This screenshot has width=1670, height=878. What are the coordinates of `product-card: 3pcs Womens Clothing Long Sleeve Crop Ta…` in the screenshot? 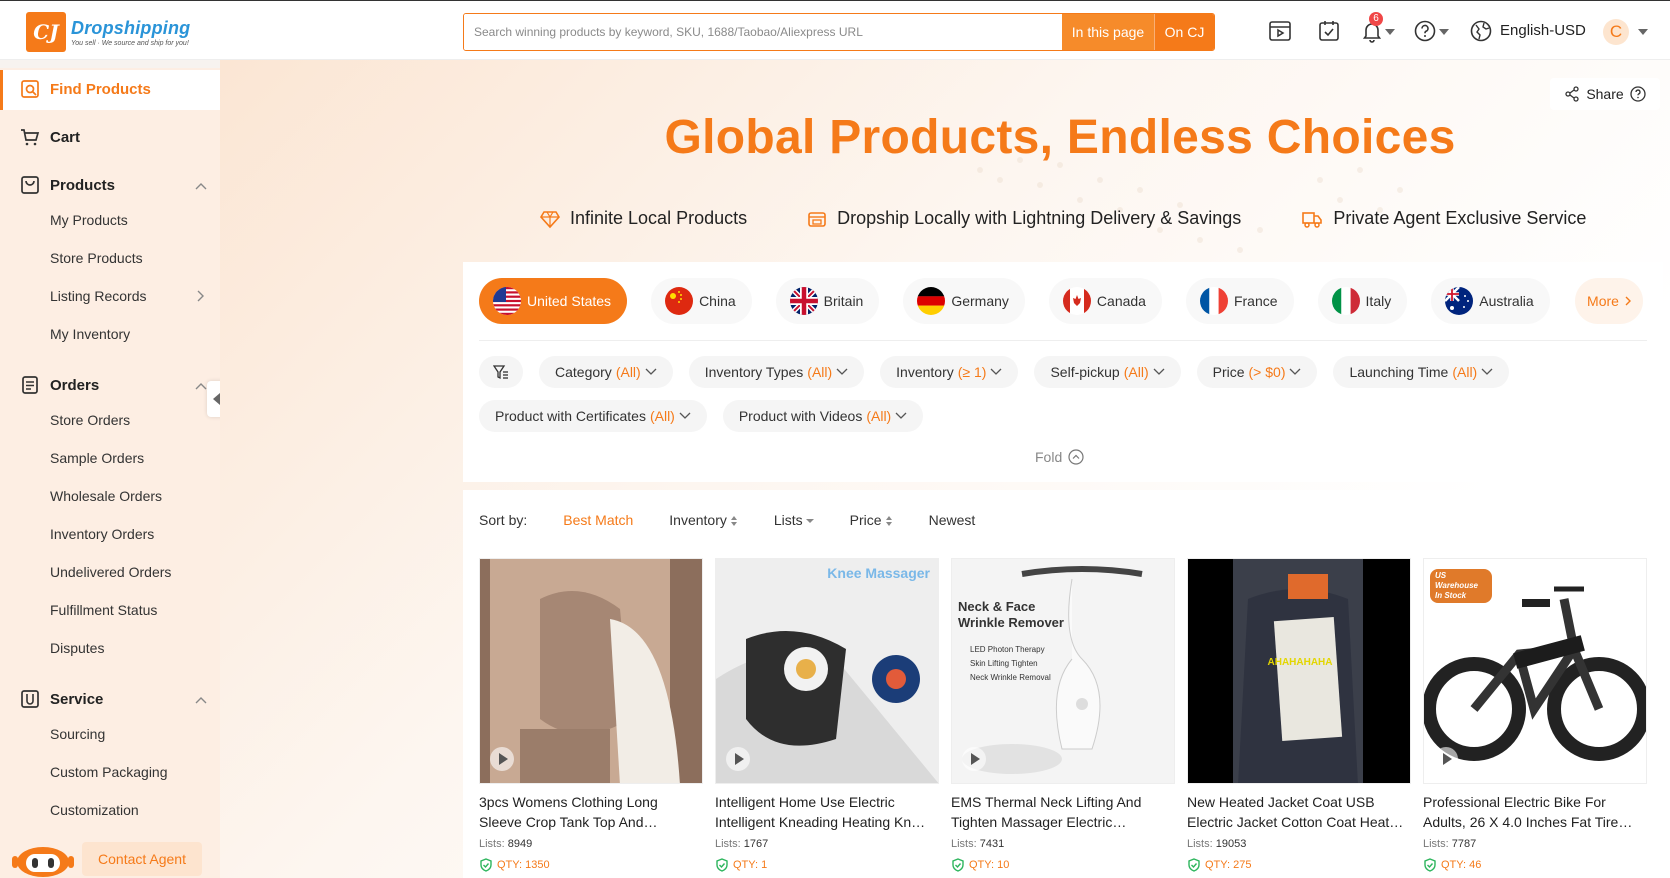 It's located at (591, 715).